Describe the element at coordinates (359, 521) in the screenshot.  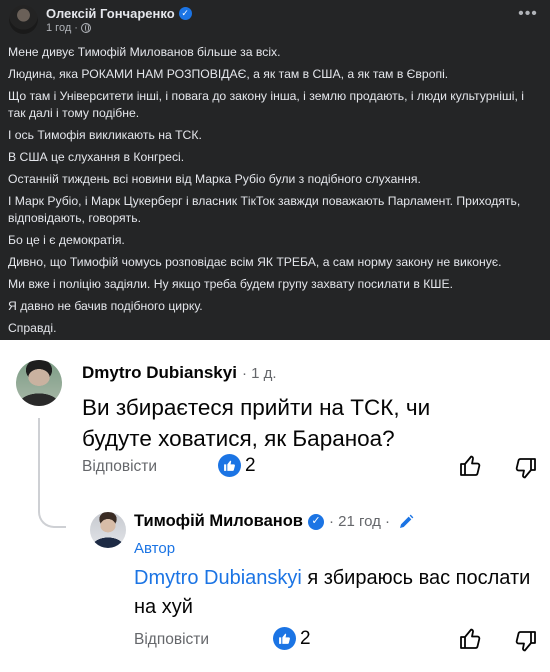
I see `comment-time: · 21 год ·` at that location.